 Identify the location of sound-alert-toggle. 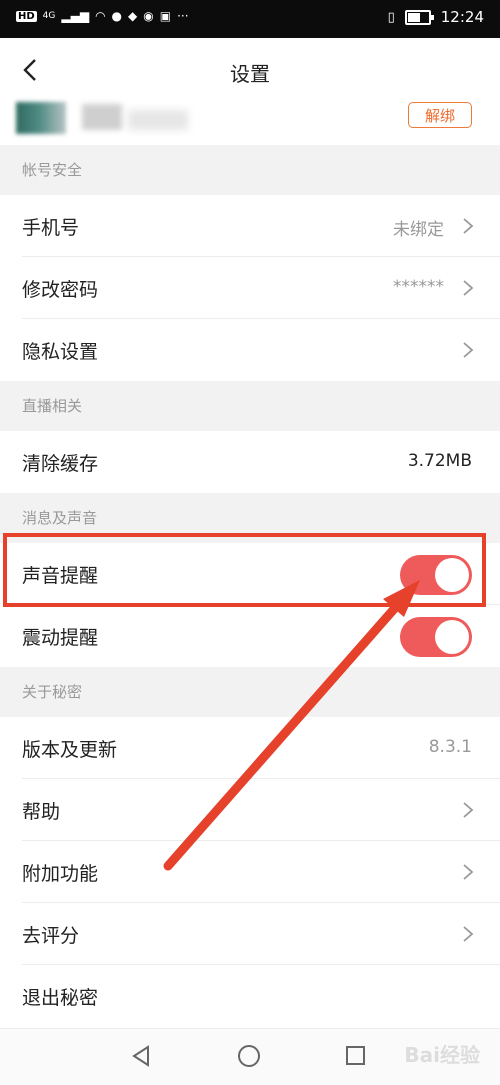
(436, 575).